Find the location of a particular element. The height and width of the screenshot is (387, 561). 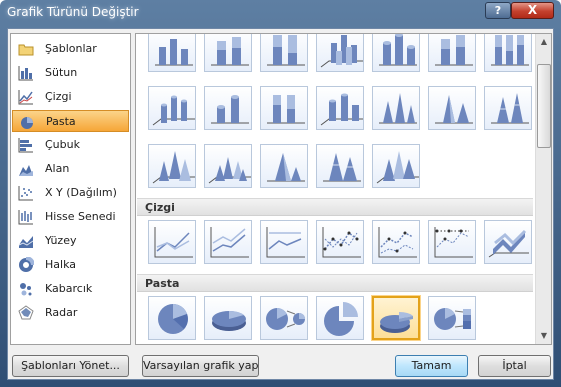

section-title: Çizgi is located at coordinates (160, 207).